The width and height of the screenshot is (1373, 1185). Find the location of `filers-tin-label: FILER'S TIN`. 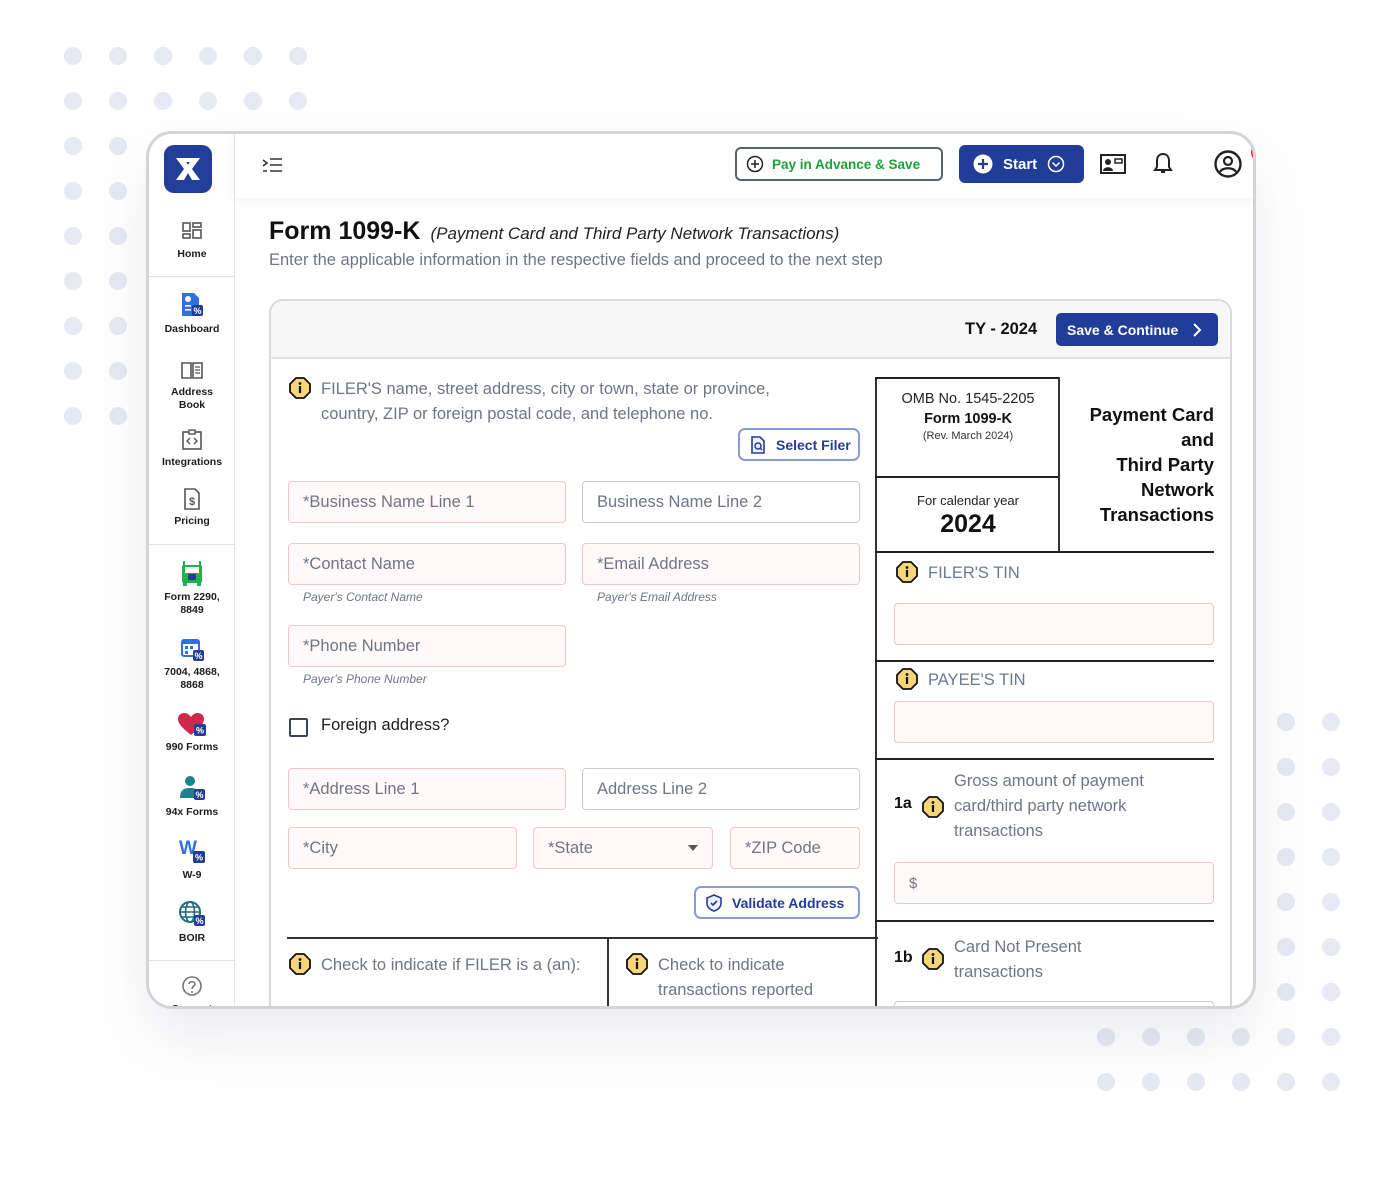

filers-tin-label: FILER'S TIN is located at coordinates (958, 573).